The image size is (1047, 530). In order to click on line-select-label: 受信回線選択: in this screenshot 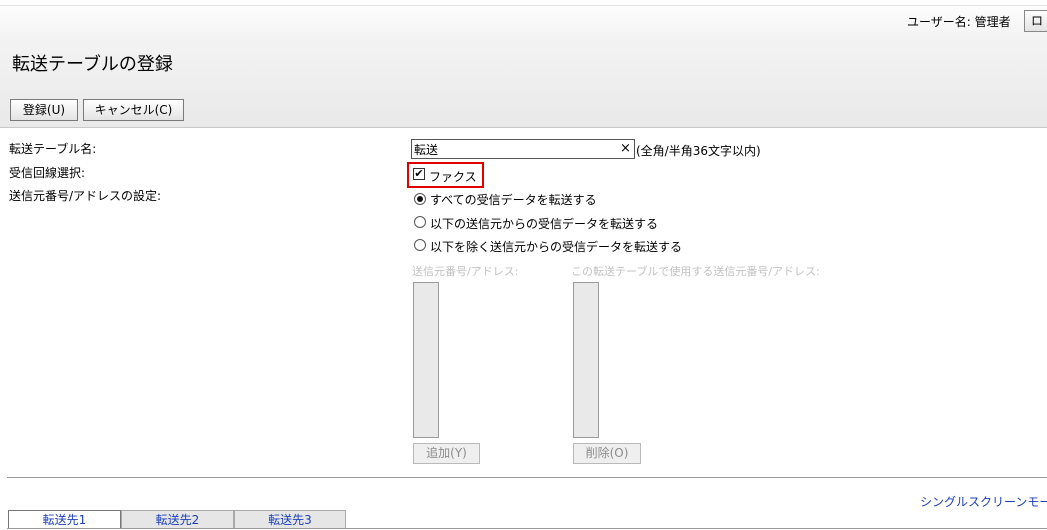, I will do `click(47, 173)`.